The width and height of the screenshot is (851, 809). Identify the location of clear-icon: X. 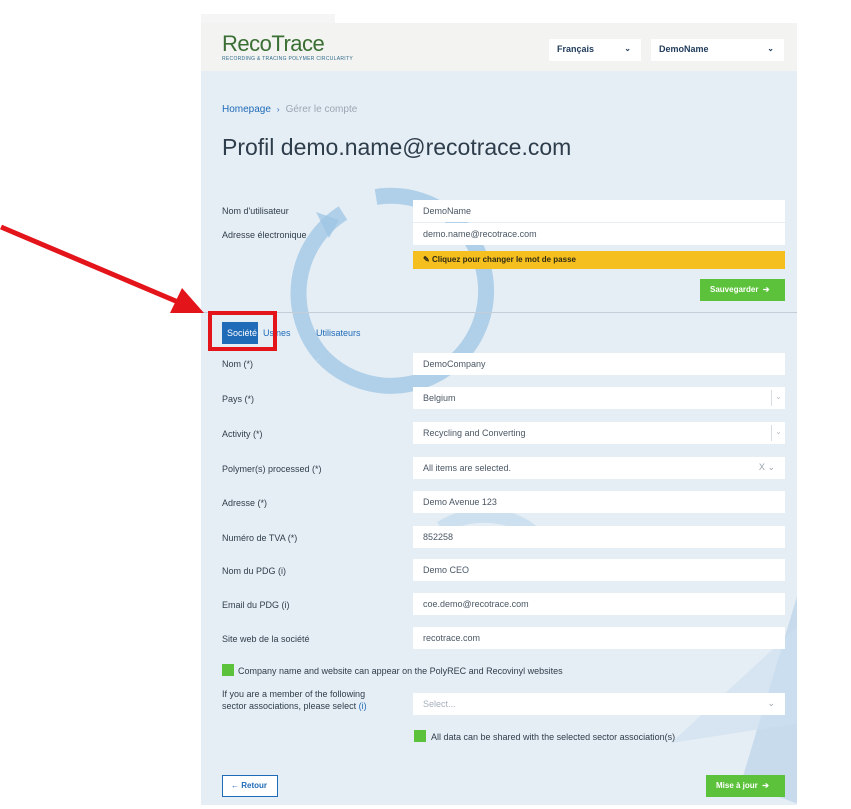
(762, 467).